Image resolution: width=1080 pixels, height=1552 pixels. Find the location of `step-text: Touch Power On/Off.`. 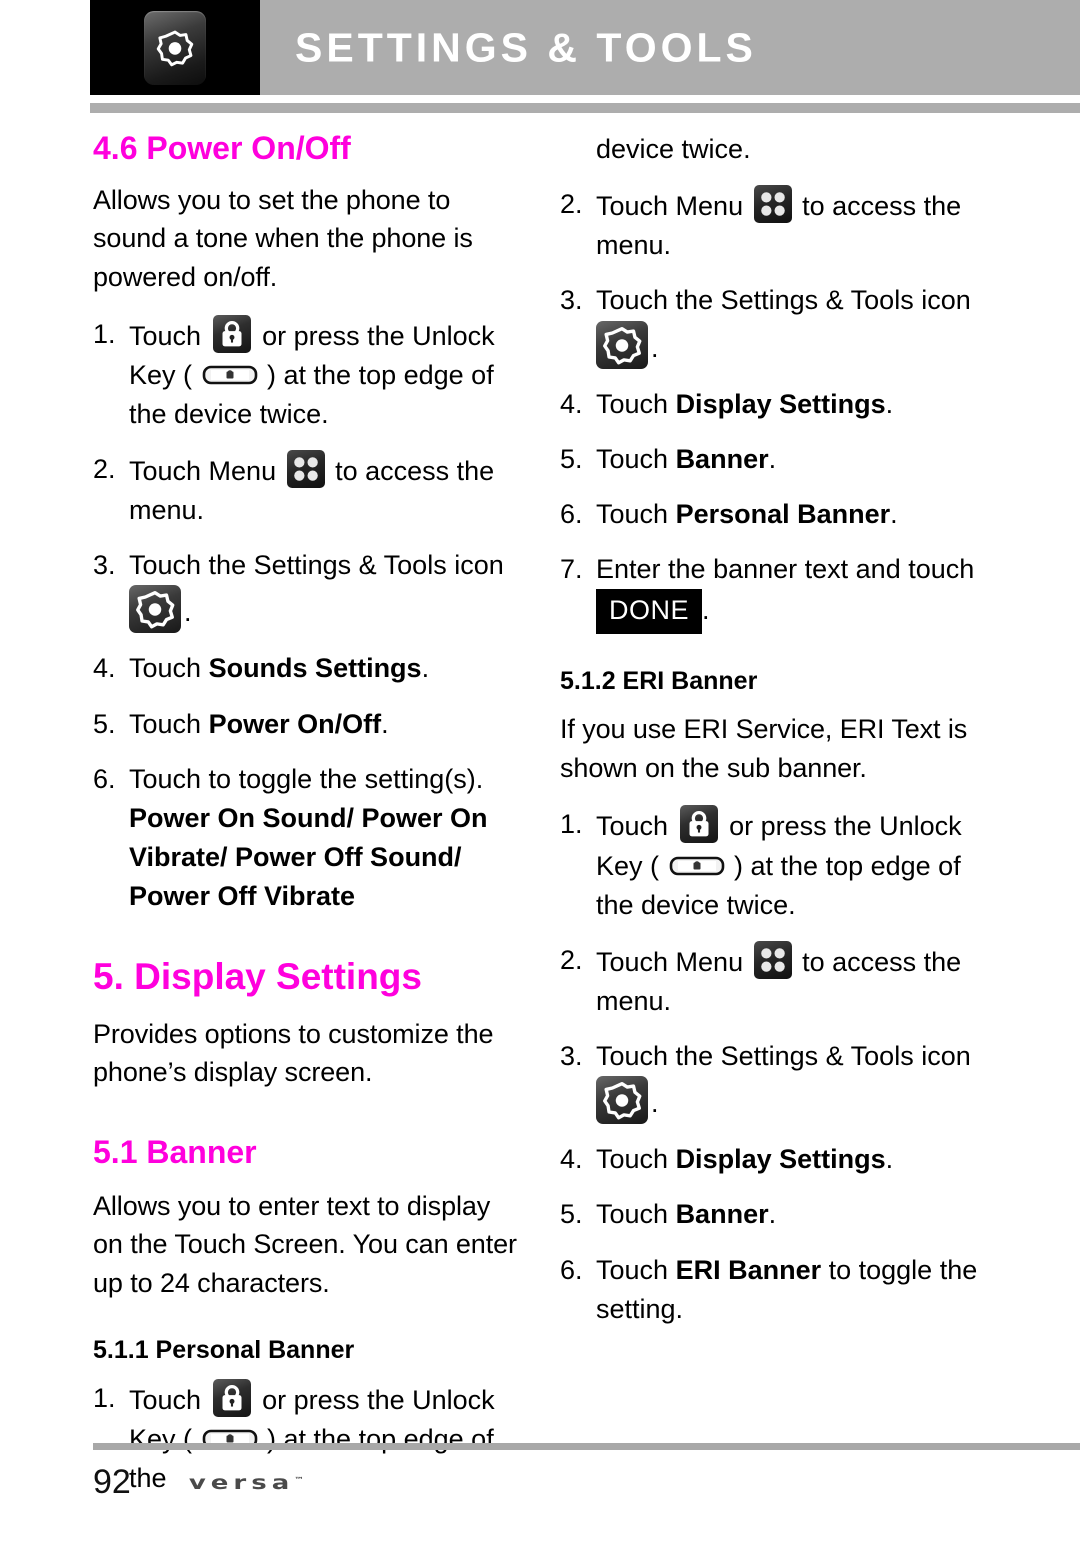

step-text: Touch Power On/Off. is located at coordinates (326, 724).